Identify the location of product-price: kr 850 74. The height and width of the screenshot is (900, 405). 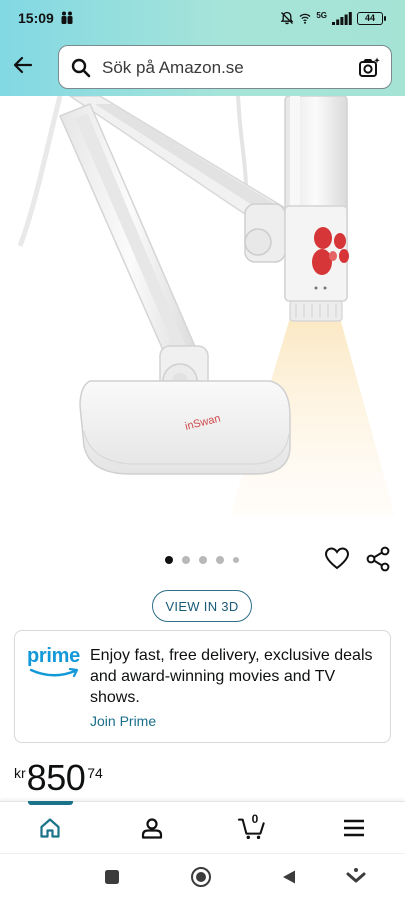
(58, 778).